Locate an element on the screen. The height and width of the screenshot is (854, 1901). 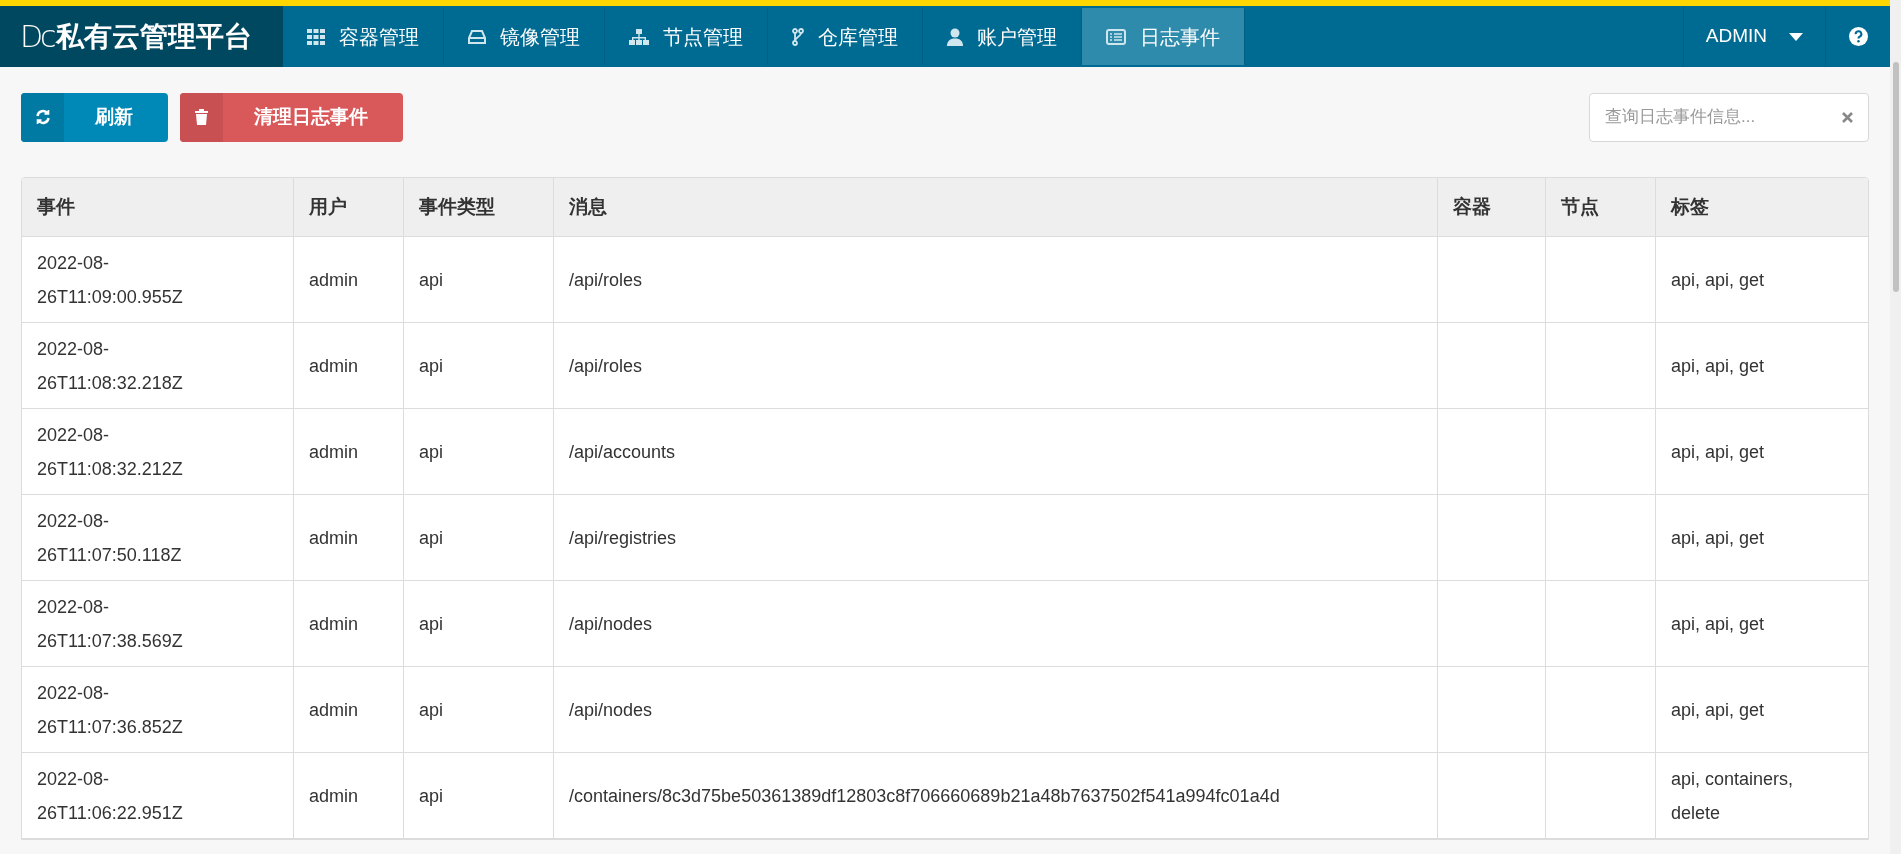
table-cell-text: 2022-08-26T11:06:22.951Z is located at coordinates (110, 796).